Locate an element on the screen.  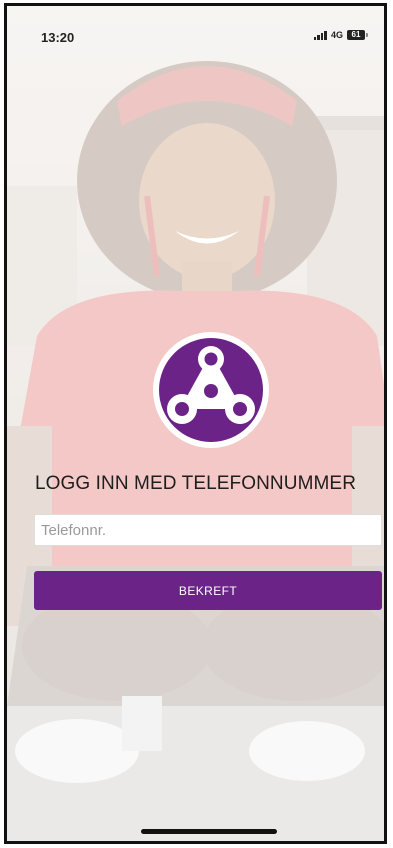
home-indicator is located at coordinates (209, 831).